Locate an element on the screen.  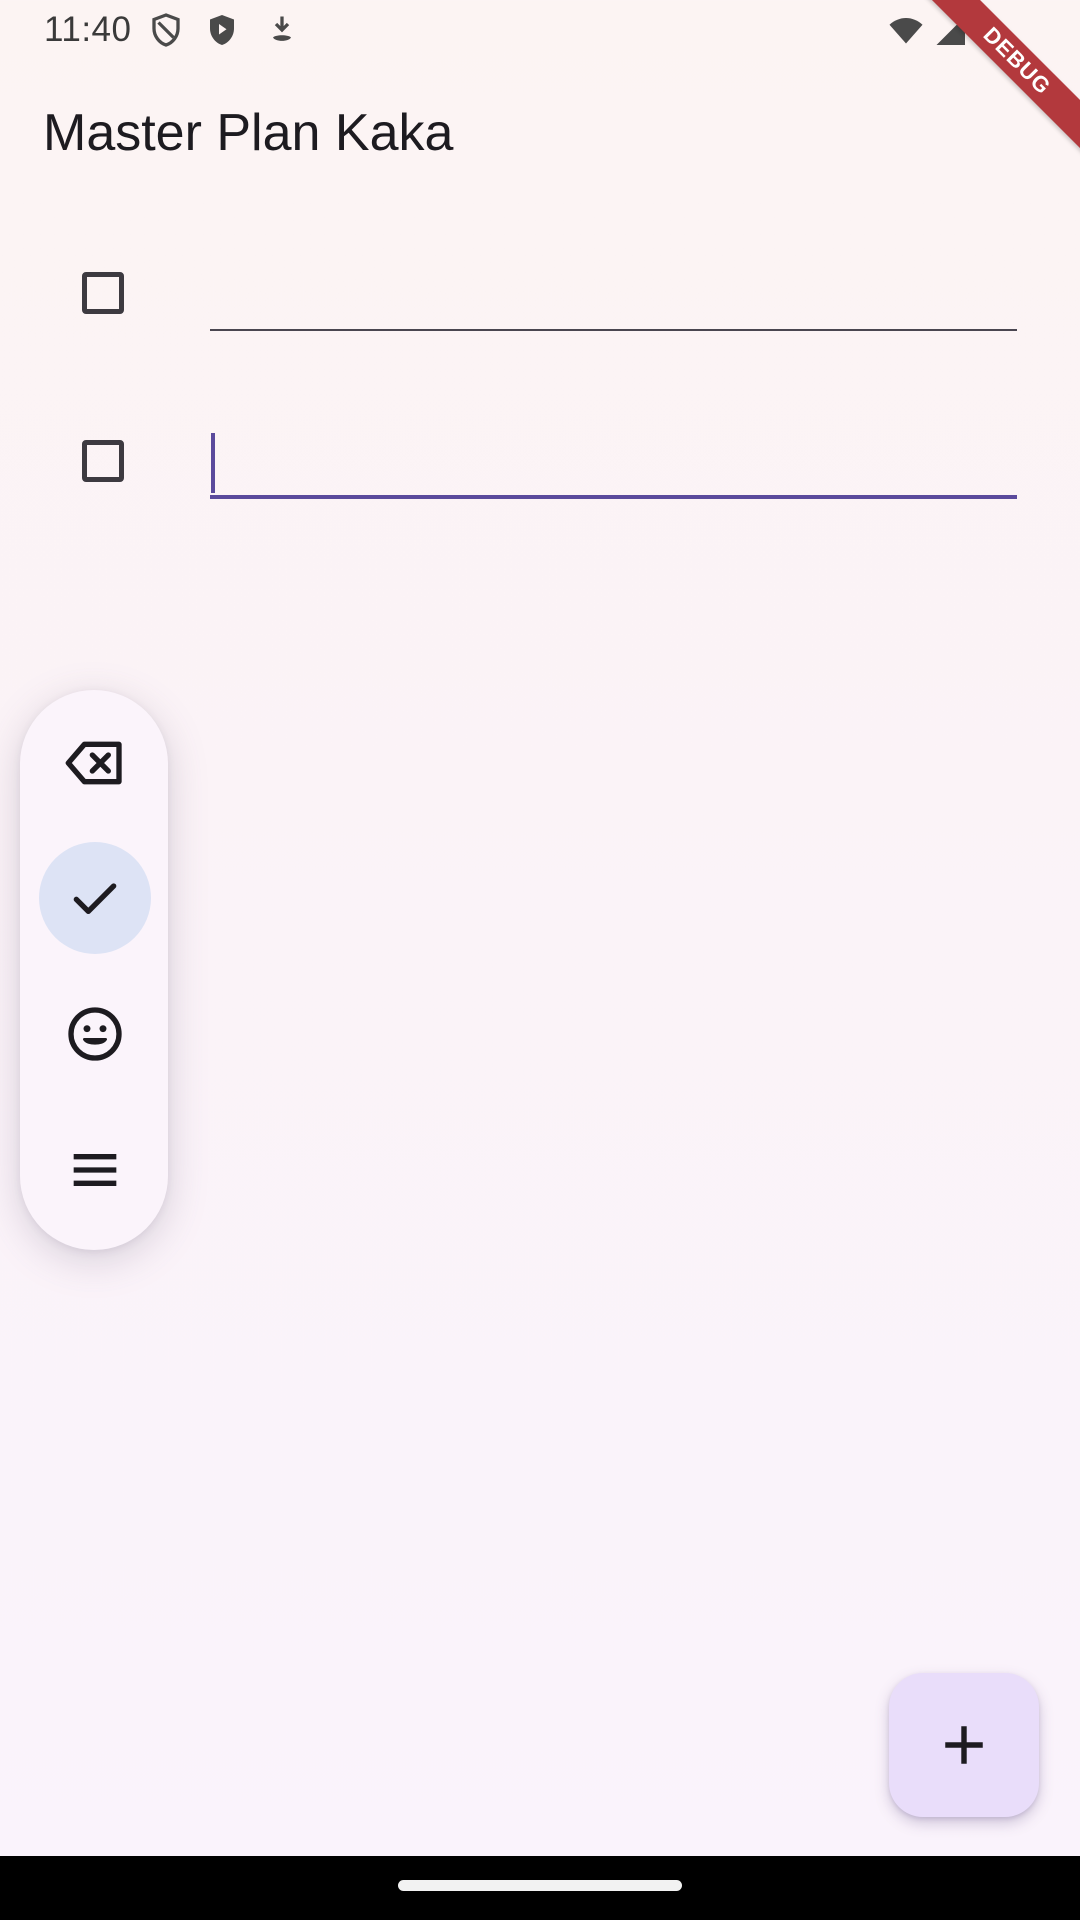
status-bar: 11:40 is located at coordinates (540, 31).